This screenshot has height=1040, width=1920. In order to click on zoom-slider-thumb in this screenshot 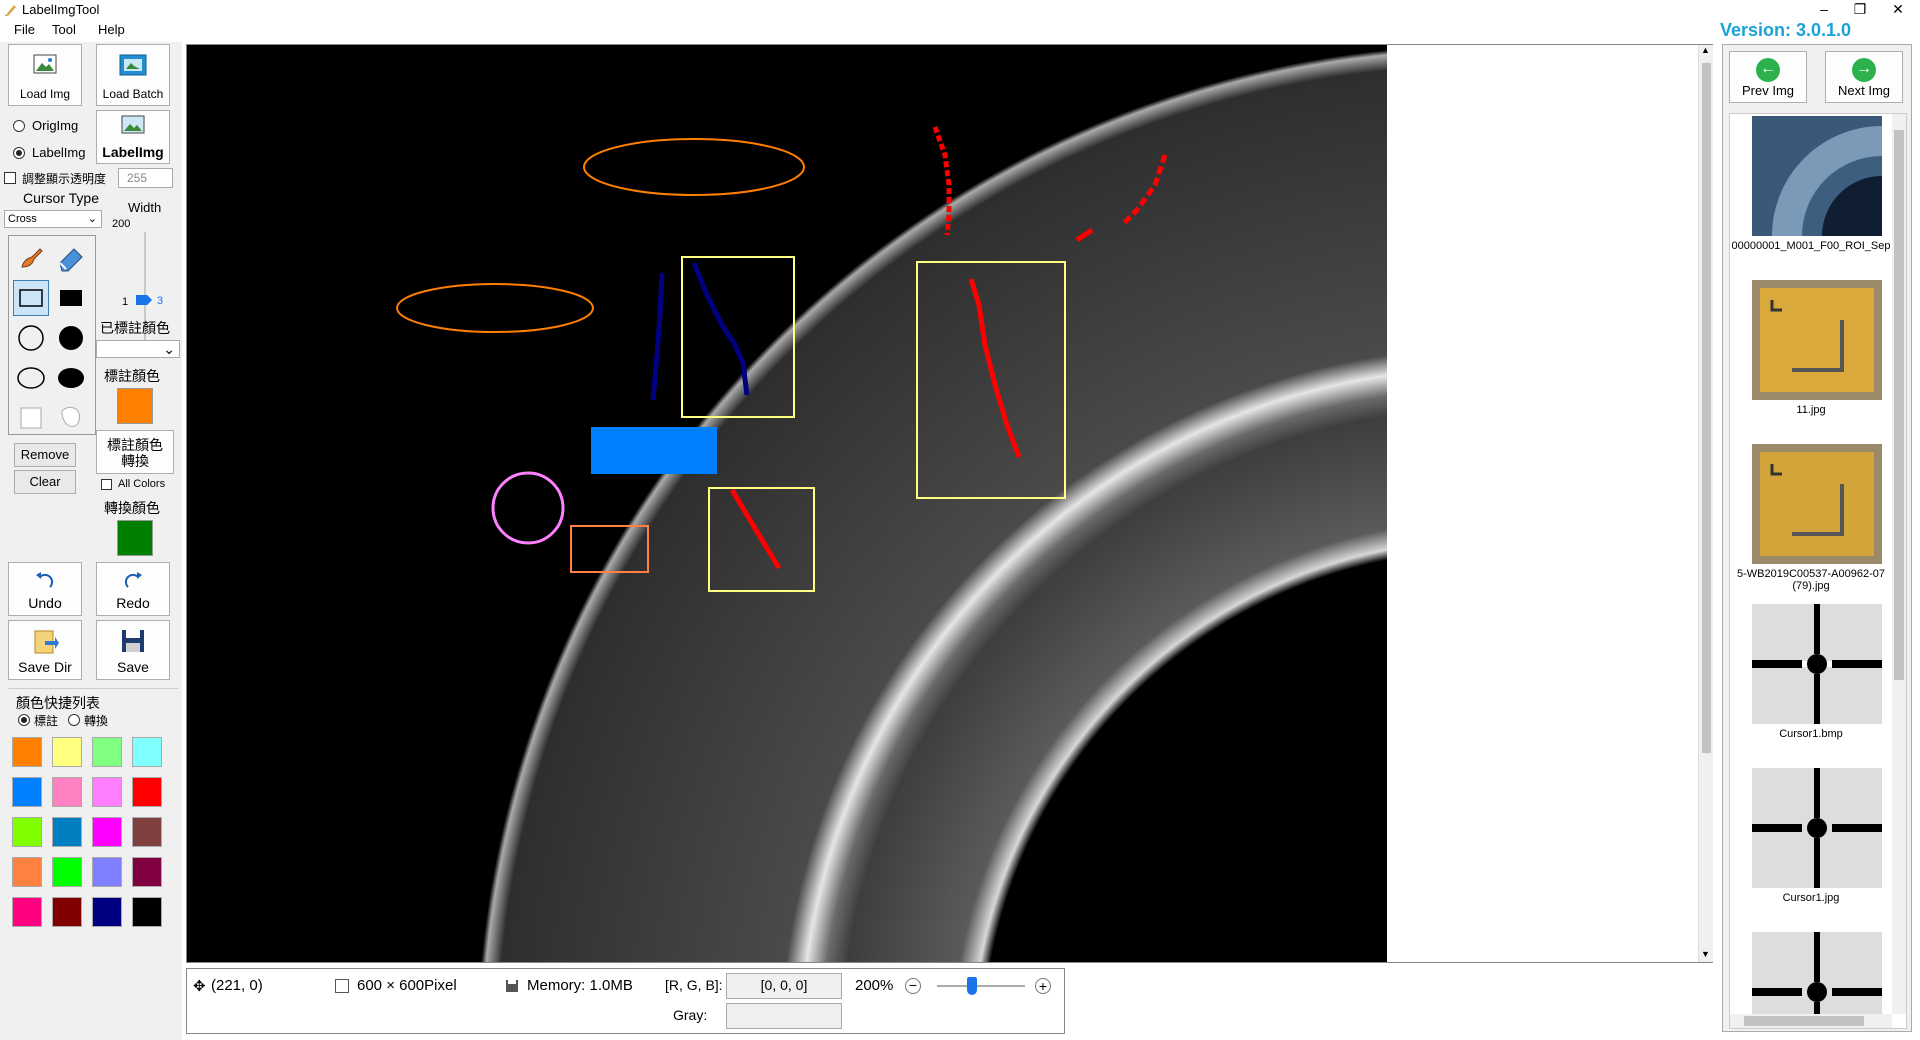, I will do `click(972, 986)`.